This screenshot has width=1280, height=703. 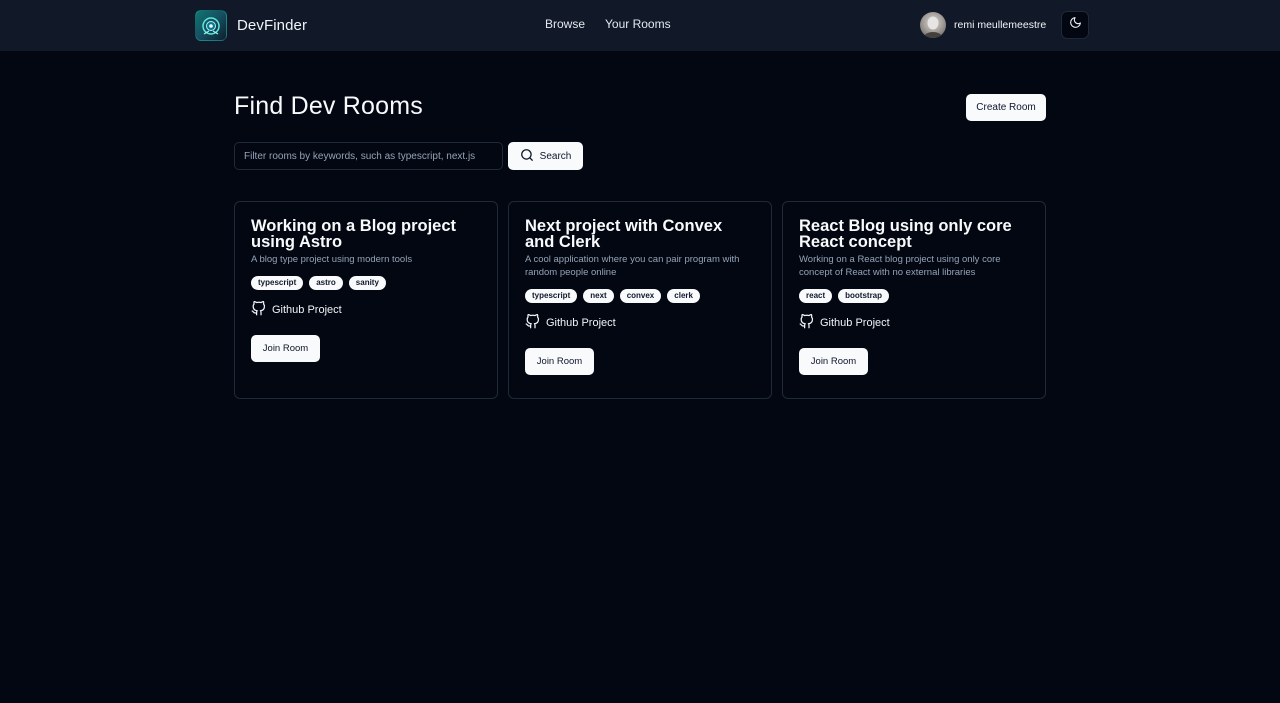 I want to click on nav-browse: Browse, so click(x=565, y=24).